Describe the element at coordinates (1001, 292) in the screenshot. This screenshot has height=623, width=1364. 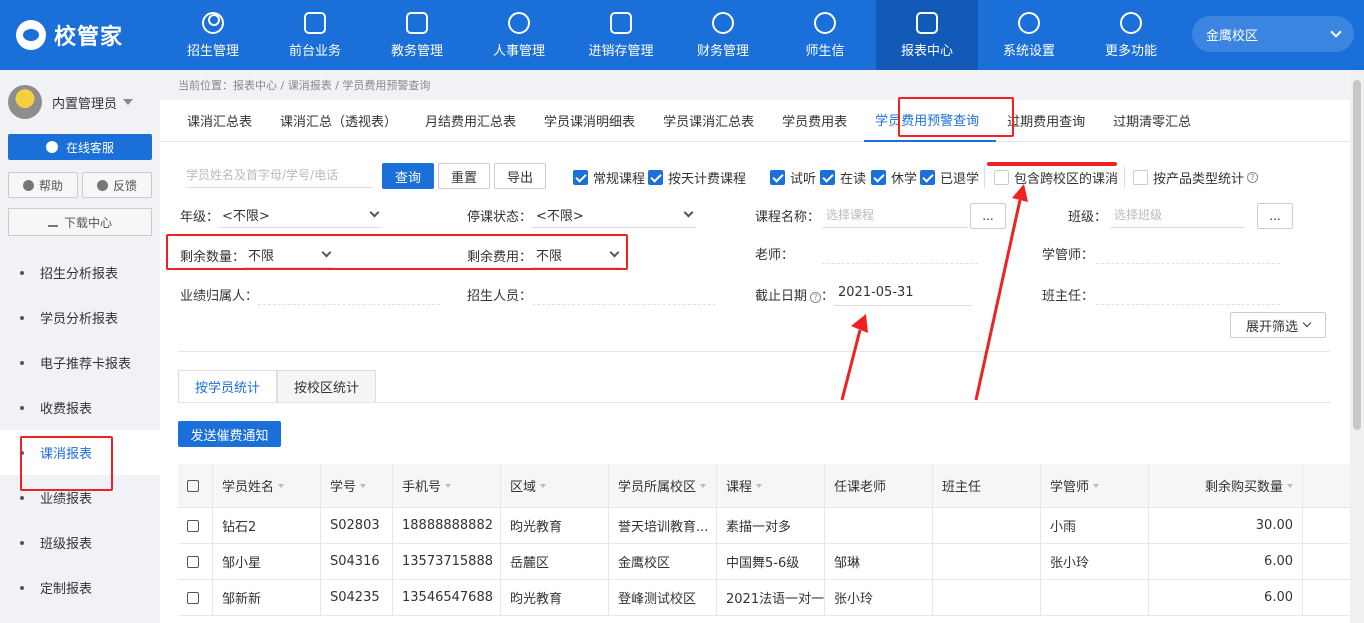
I see `arrow-to-cross-campus` at that location.